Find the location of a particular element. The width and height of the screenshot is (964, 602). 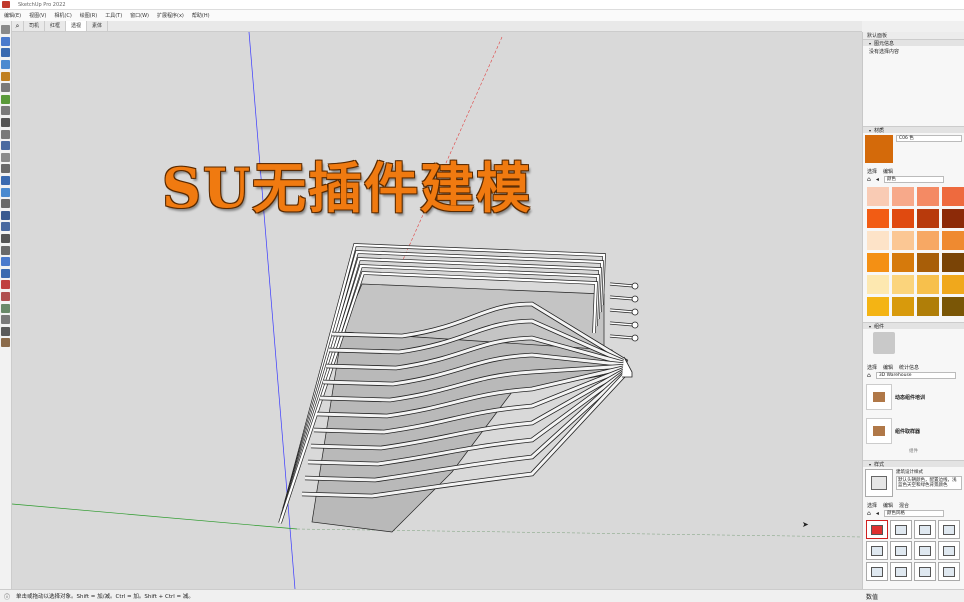

style-tab-edit: 编辑 is located at coordinates (888, 505).